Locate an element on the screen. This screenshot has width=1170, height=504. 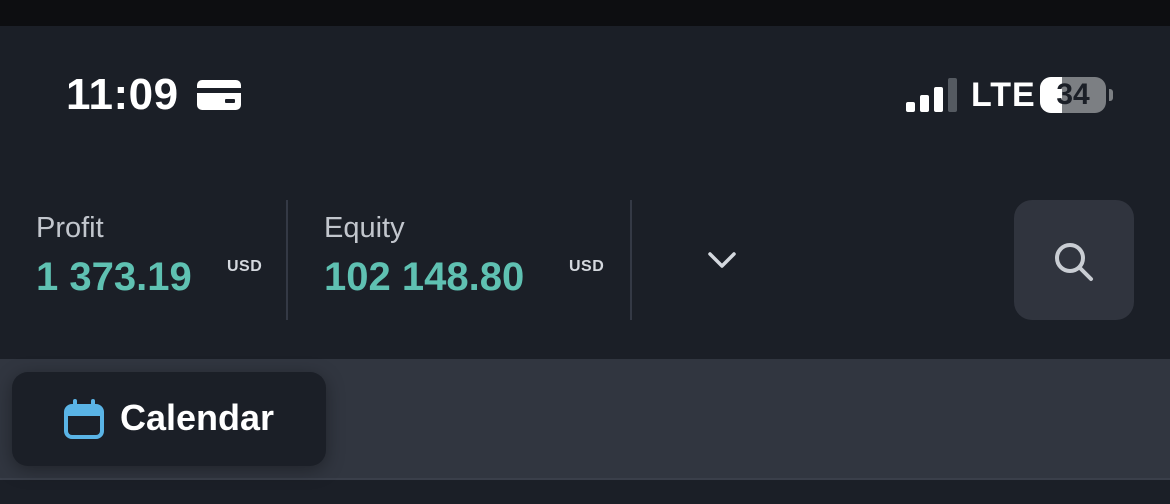
top-bezel is located at coordinates (585, 13).